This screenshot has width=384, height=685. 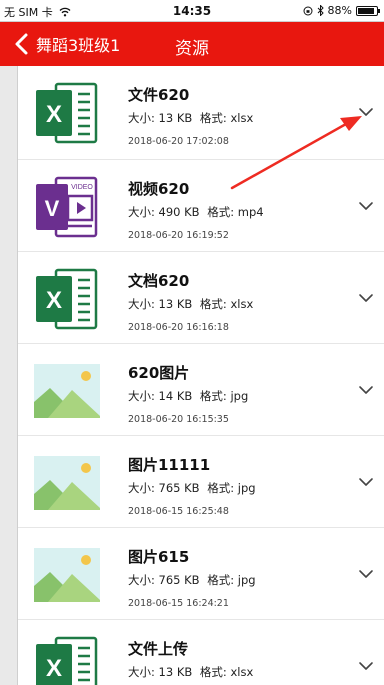 I want to click on file-size: 14 KB, so click(x=175, y=396).